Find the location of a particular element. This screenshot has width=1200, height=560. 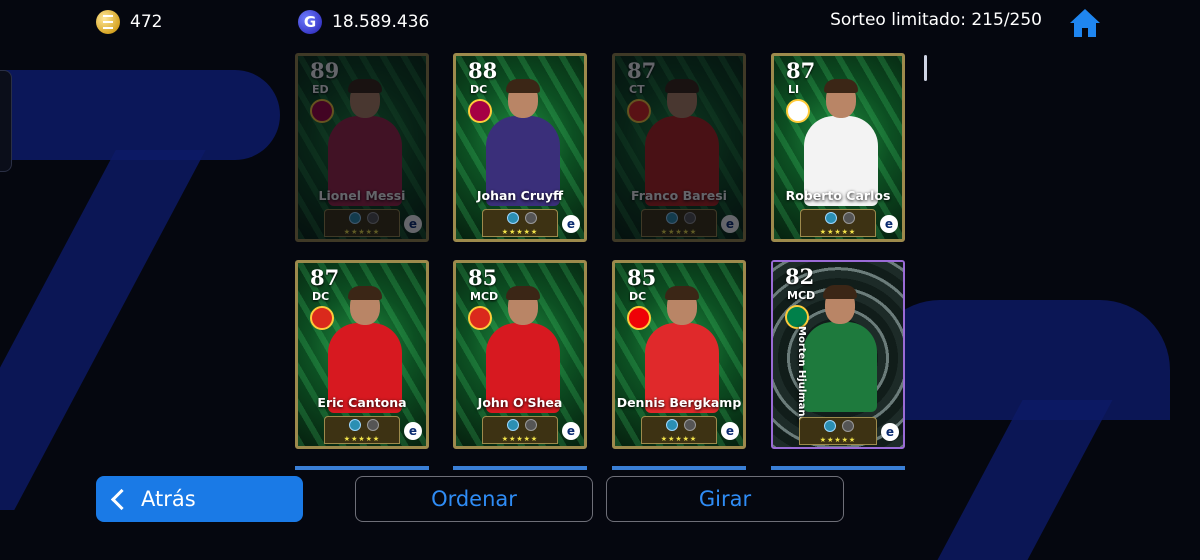

player-name: Dennis Bergkamp is located at coordinates (679, 402).